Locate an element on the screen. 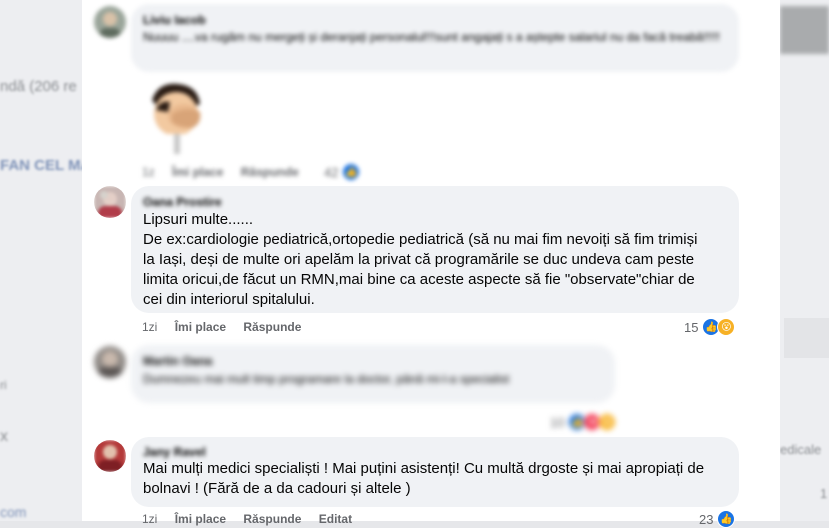  comment-time: 1z is located at coordinates (148, 172).